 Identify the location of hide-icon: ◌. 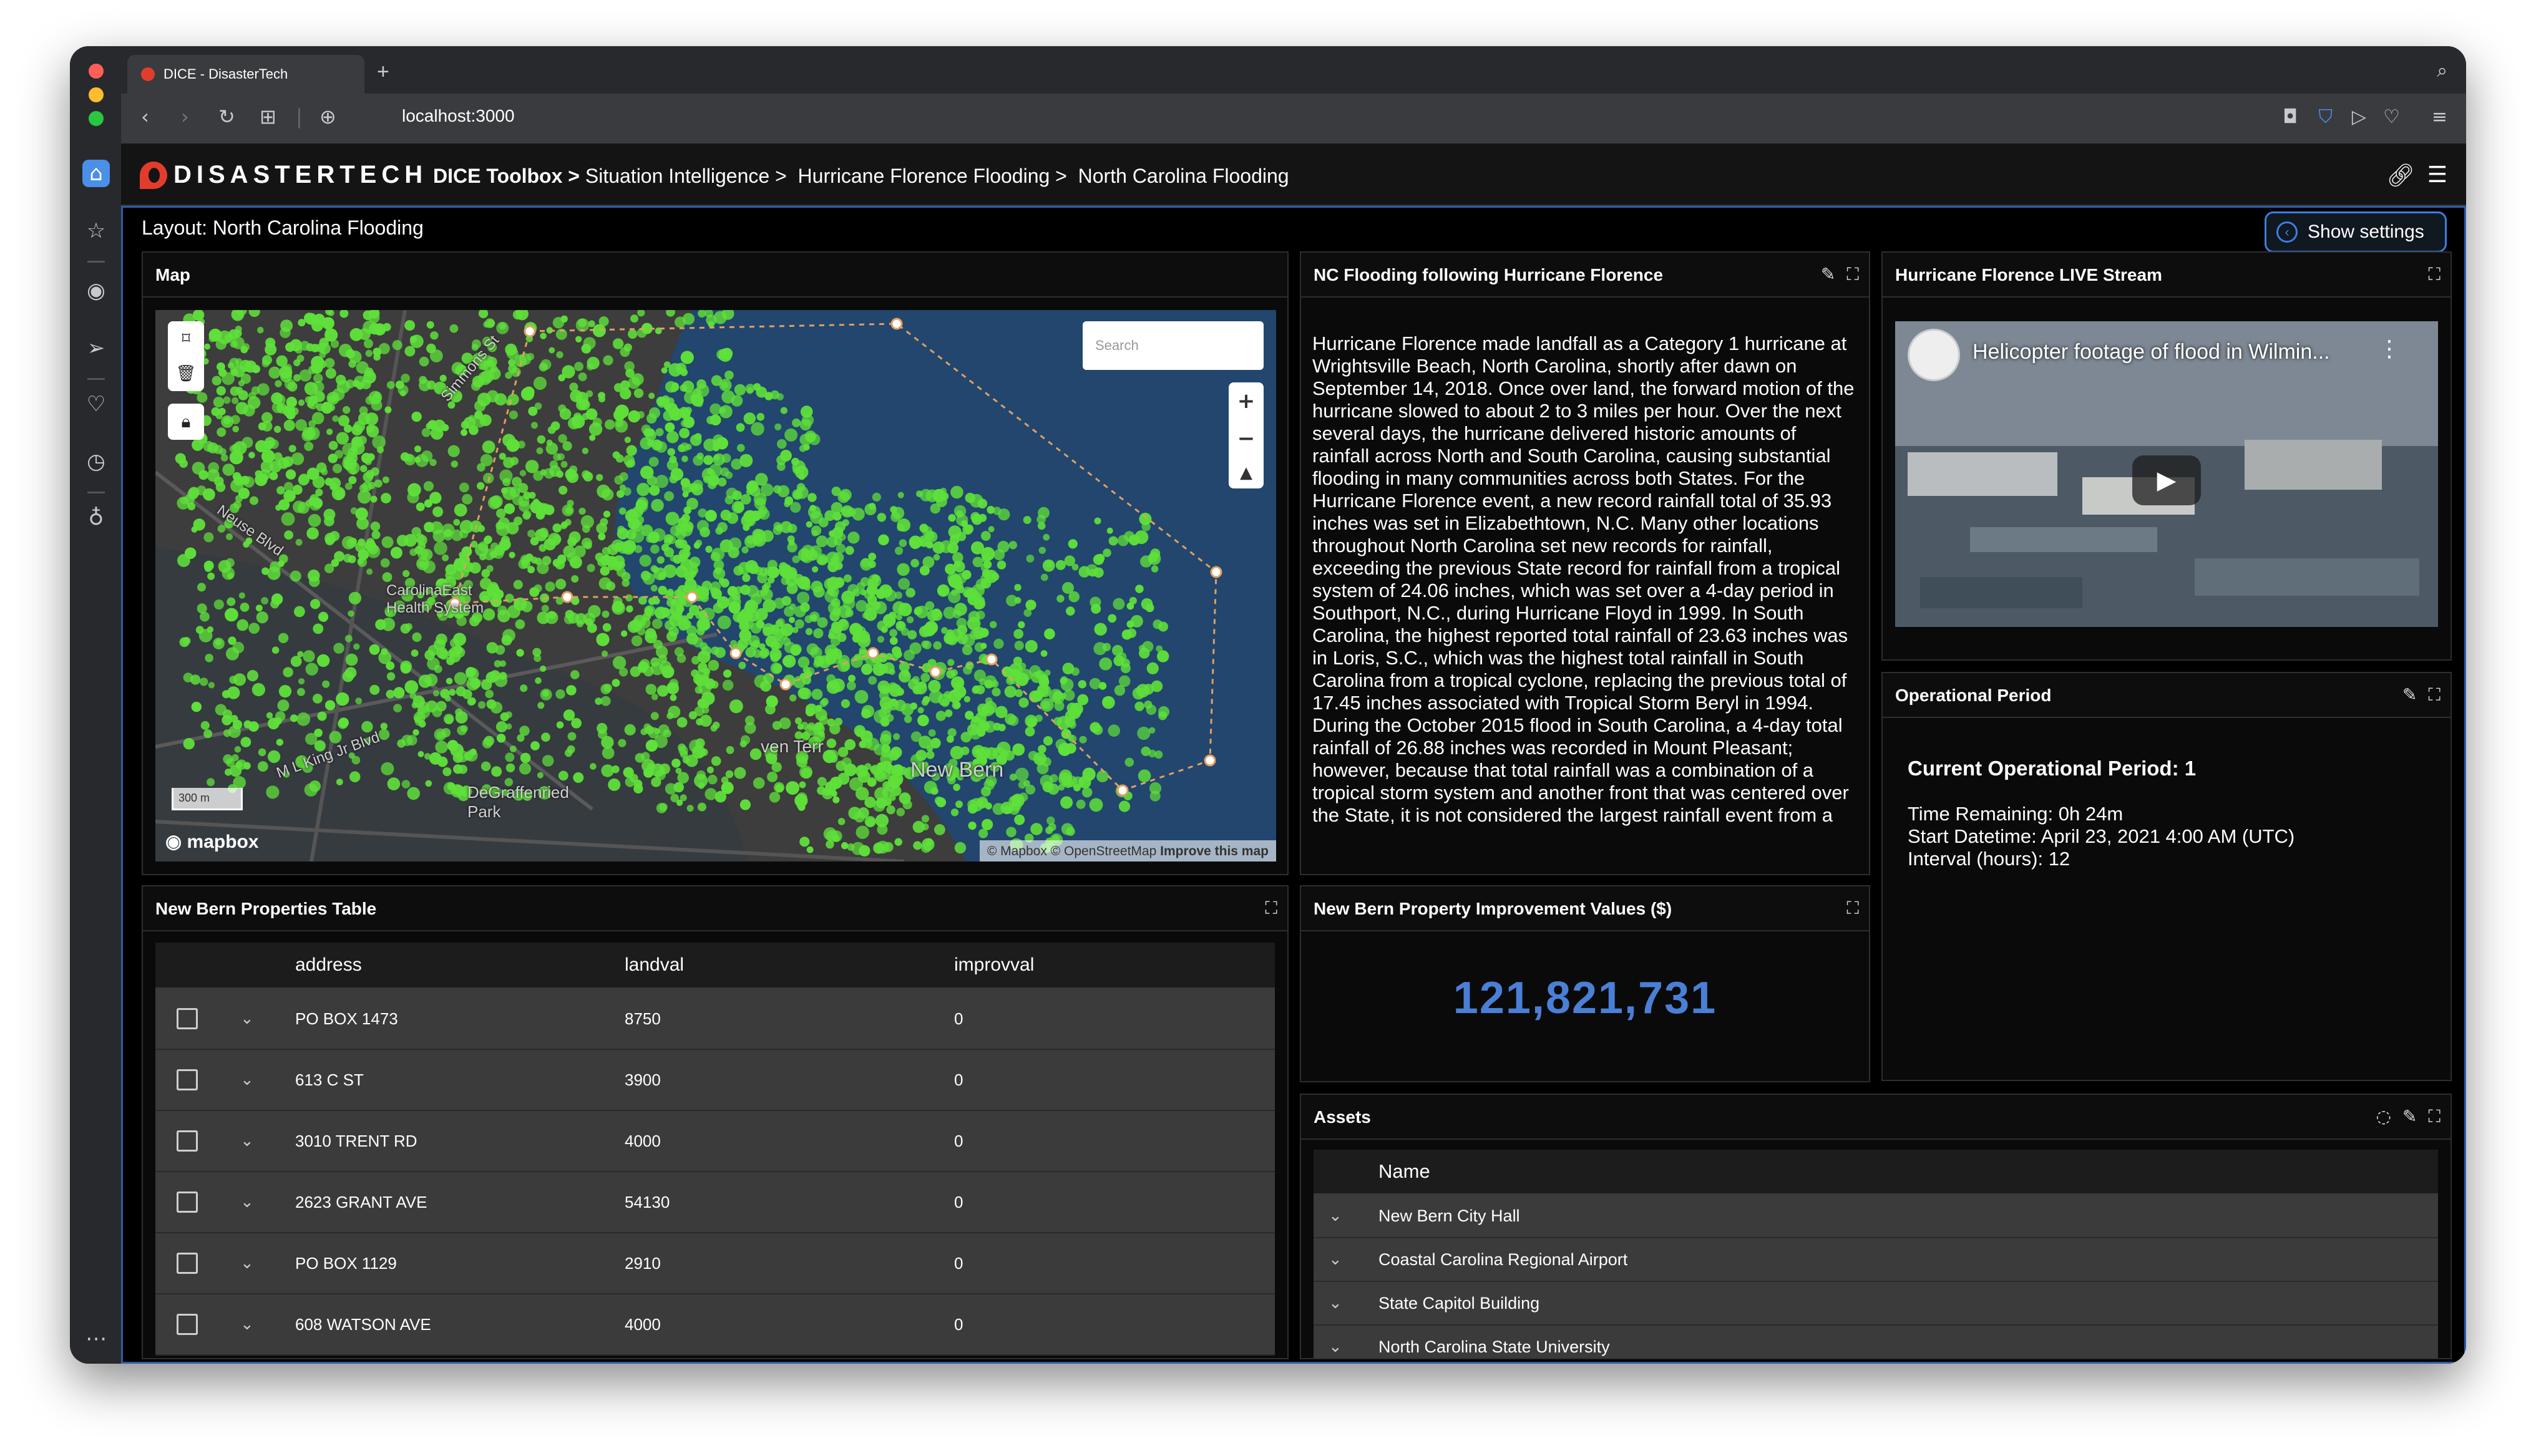
(2383, 1116).